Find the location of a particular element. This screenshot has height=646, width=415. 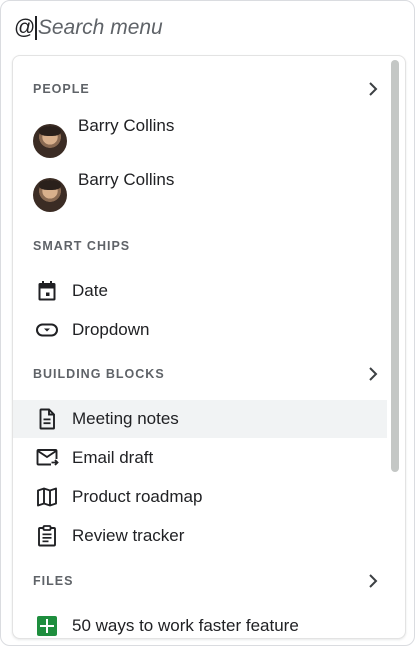

document-icon is located at coordinates (47, 419).